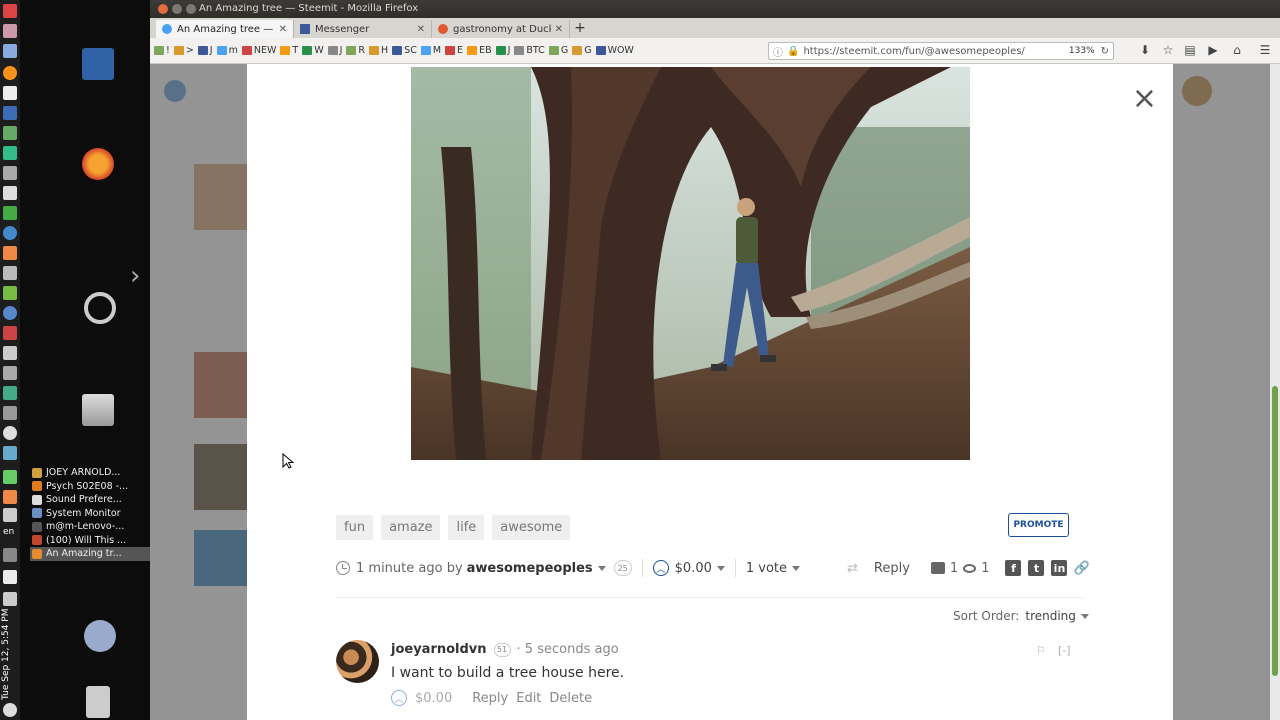 Image resolution: width=1280 pixels, height=720 pixels. Describe the element at coordinates (433, 698) in the screenshot. I see `comment-payout: $0.00` at that location.